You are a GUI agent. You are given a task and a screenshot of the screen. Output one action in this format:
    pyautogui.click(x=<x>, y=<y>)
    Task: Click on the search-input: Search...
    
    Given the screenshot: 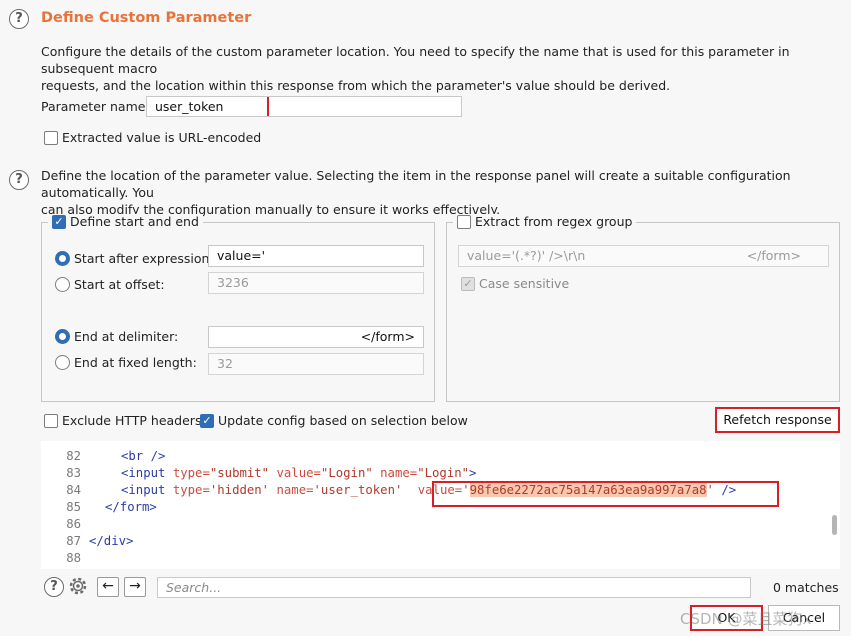 What is the action you would take?
    pyautogui.click(x=454, y=587)
    